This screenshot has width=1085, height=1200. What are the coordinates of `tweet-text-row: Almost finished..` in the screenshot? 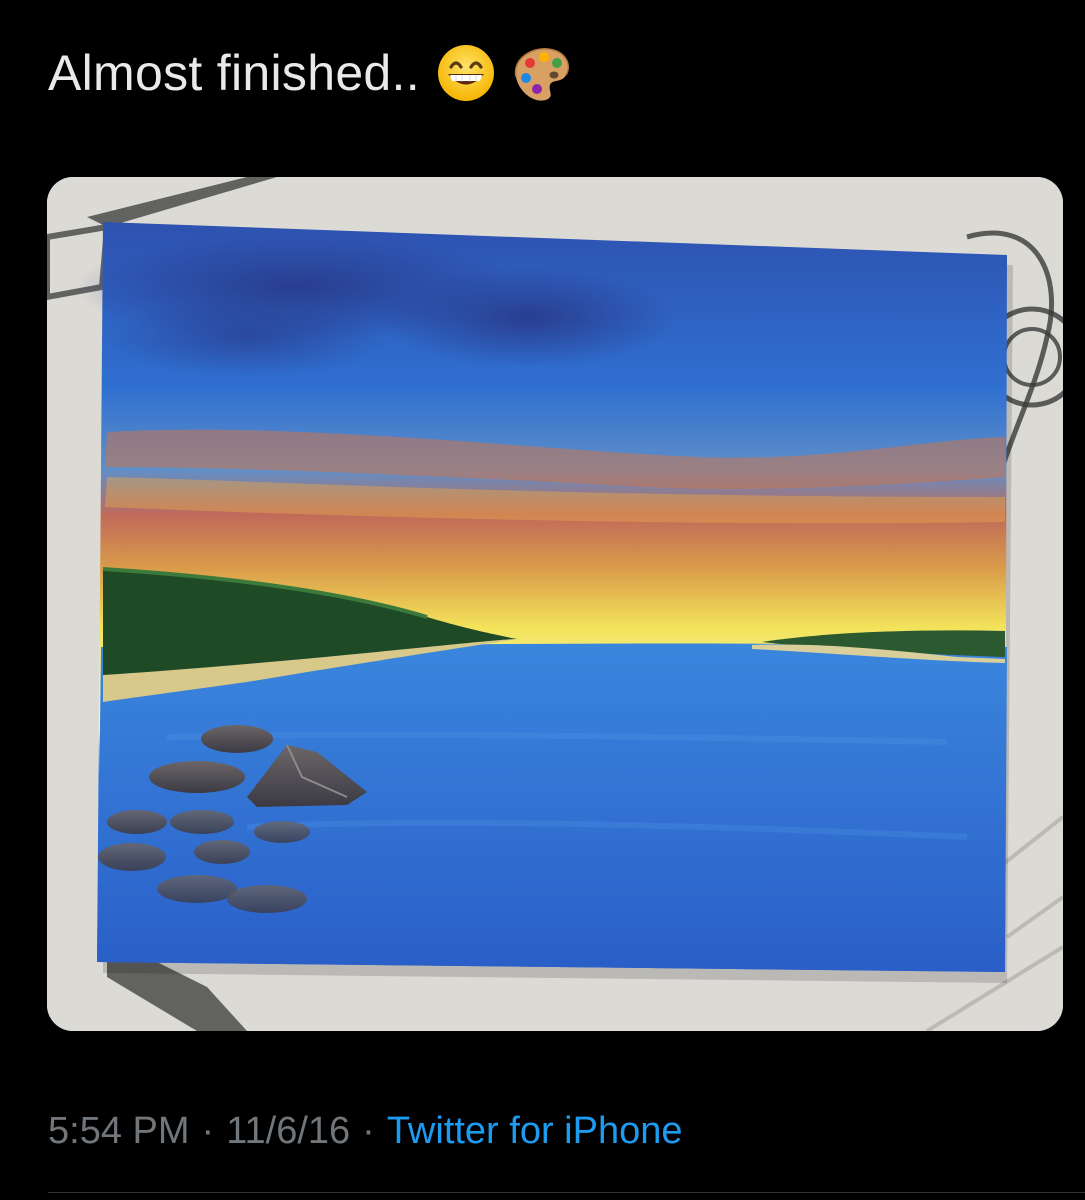 It's located at (309, 73).